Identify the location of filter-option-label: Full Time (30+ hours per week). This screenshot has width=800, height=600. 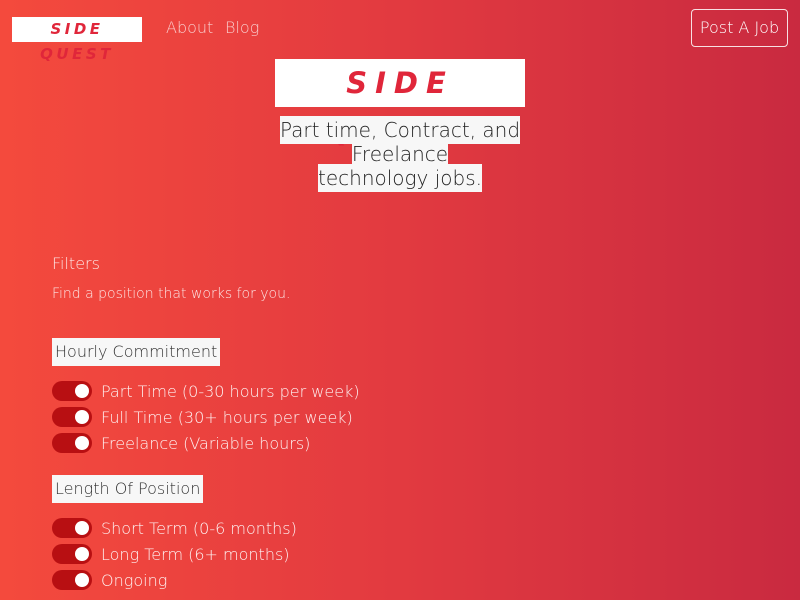
(227, 417).